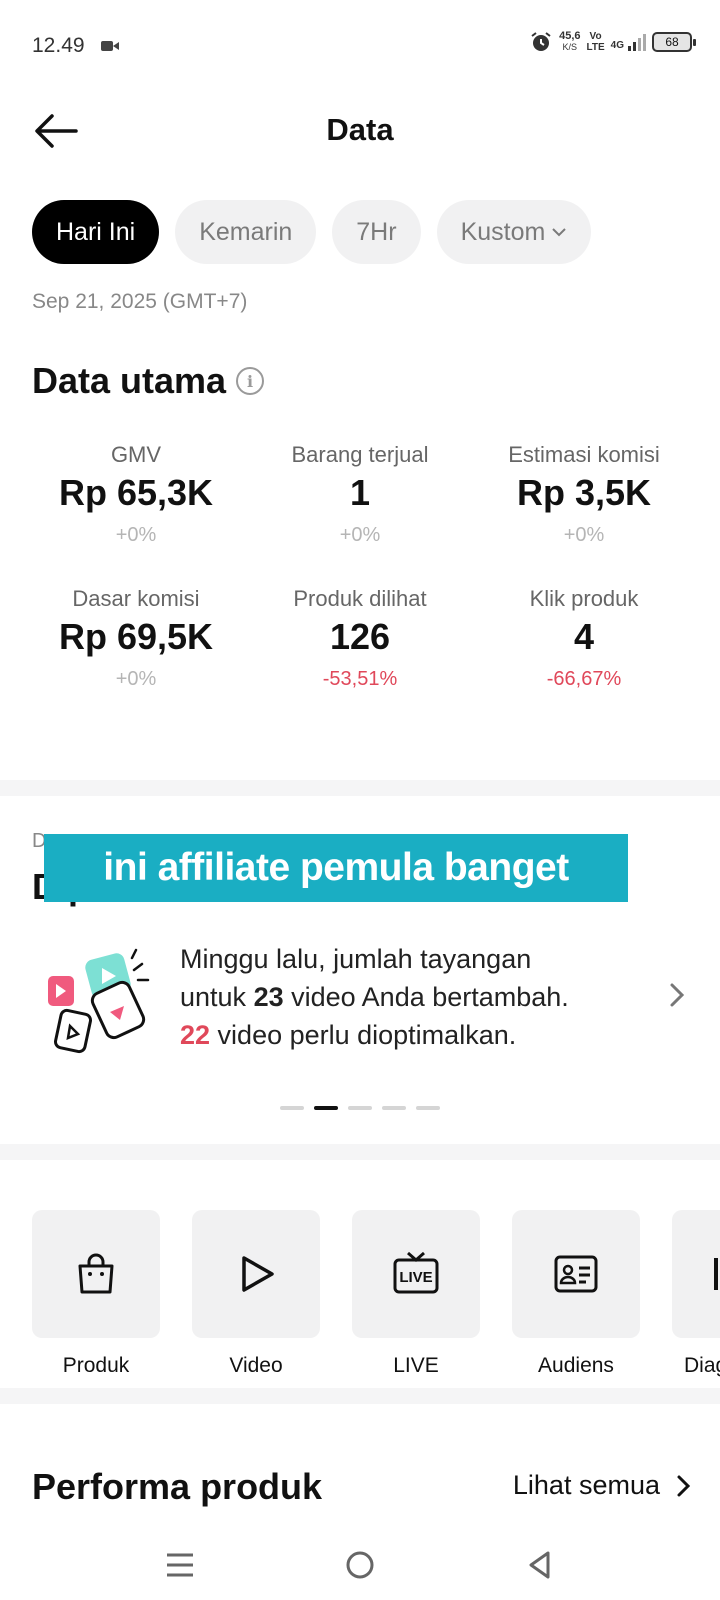 This screenshot has height=1600, width=720. I want to click on nav-back-button, so click(540, 1565).